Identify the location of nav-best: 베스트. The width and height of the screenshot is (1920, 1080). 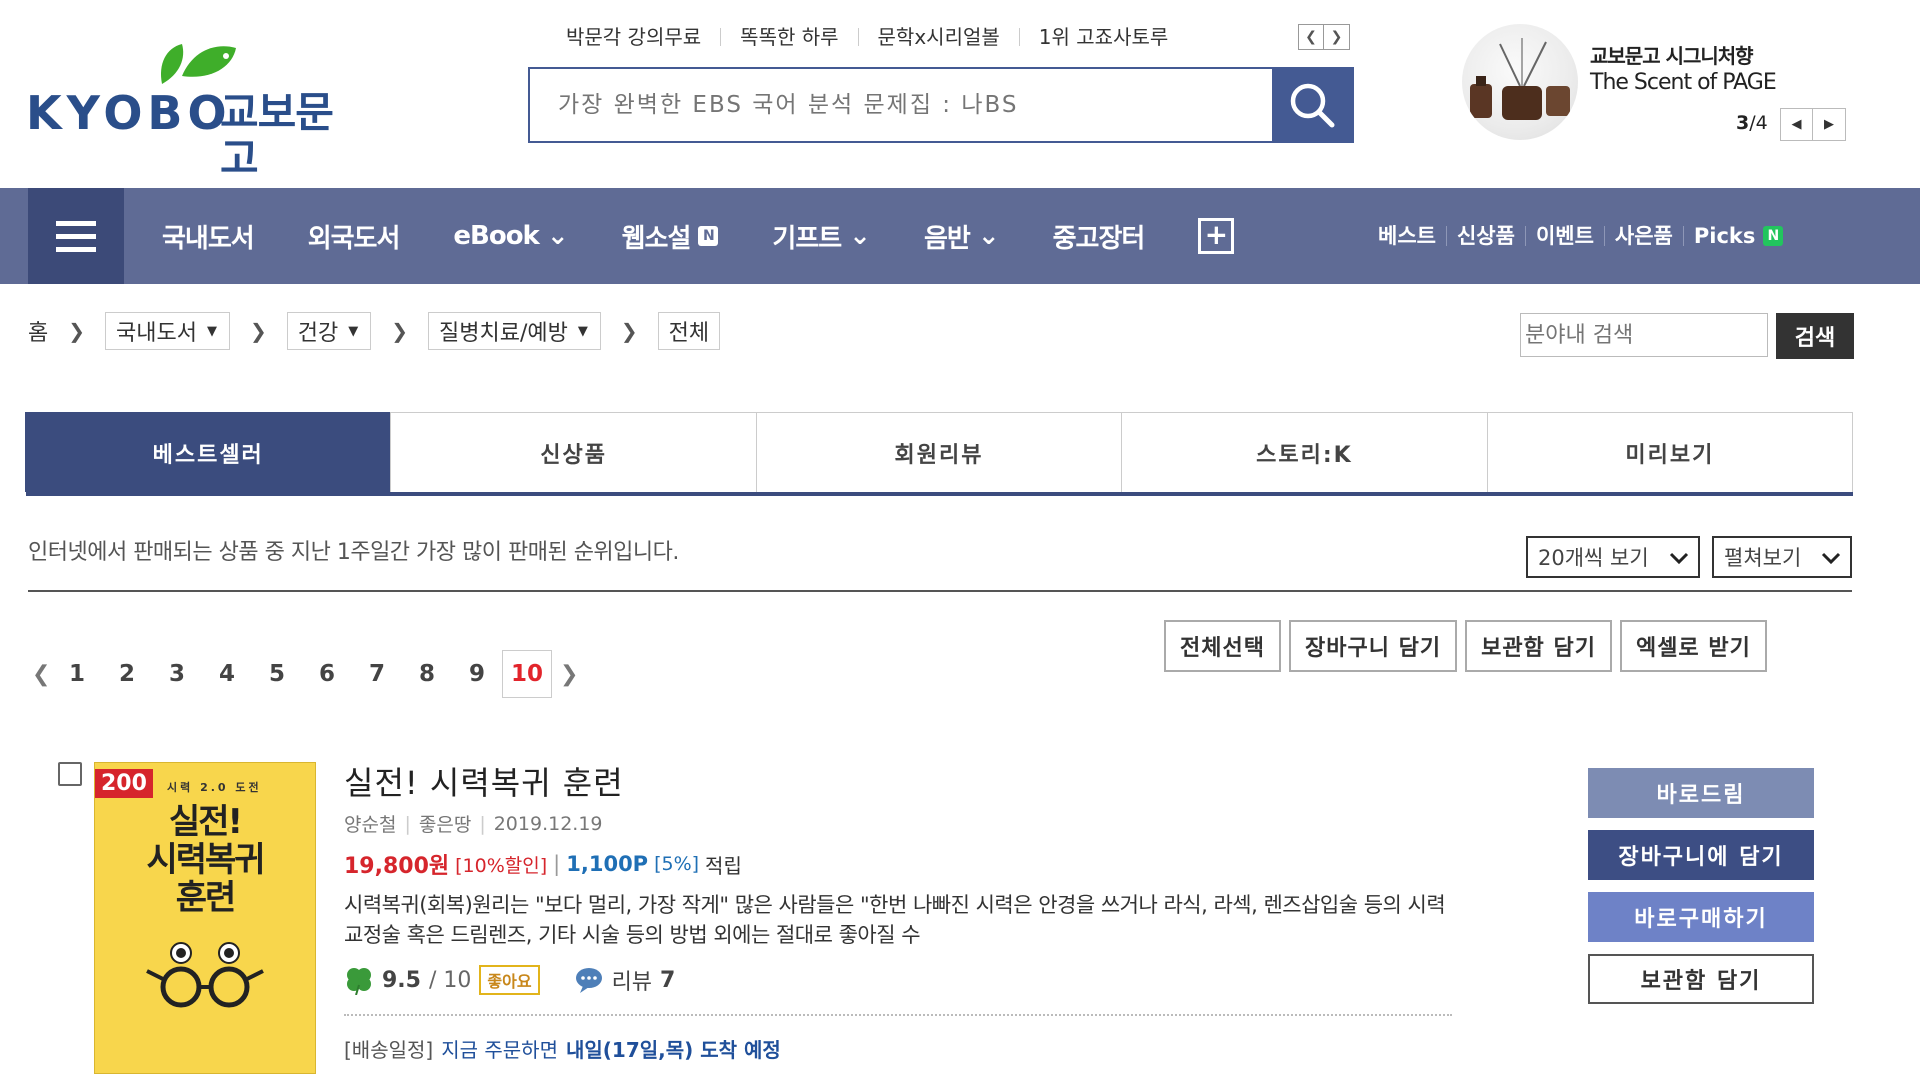
(1412, 236).